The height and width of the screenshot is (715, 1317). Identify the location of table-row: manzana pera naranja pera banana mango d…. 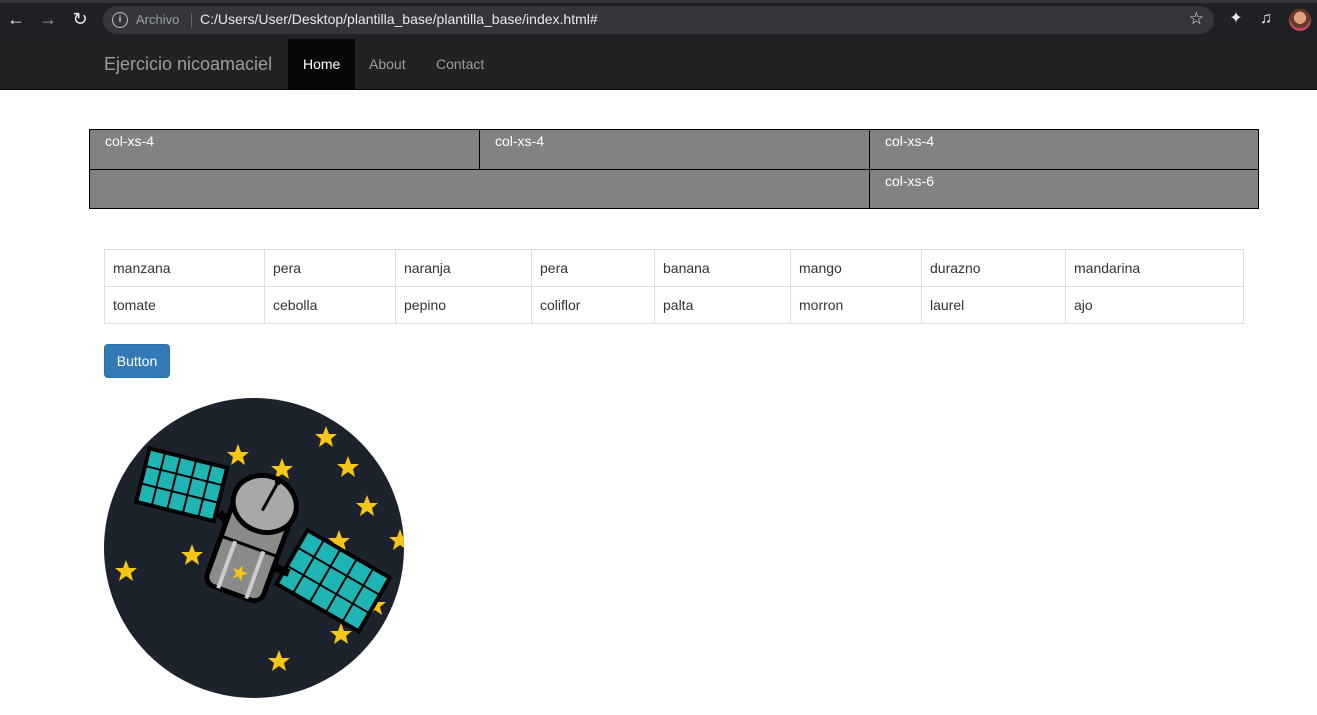
(674, 268).